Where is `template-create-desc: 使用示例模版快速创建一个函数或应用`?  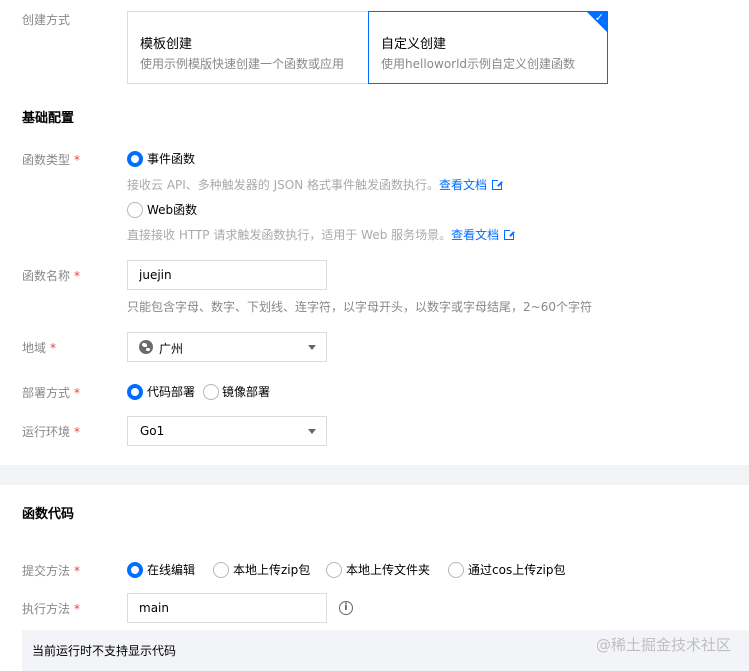 template-create-desc: 使用示例模版快速创建一个函数或应用 is located at coordinates (242, 64).